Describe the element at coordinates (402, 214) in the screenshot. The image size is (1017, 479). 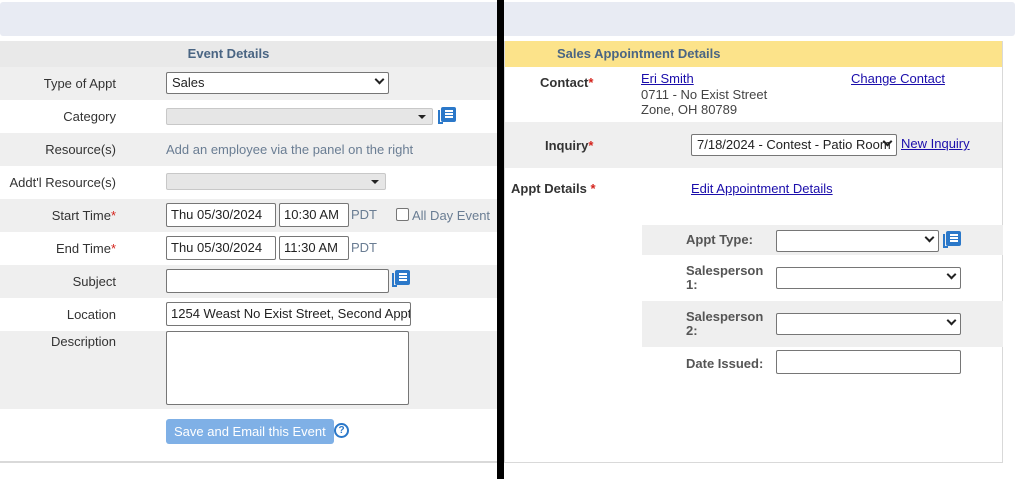
I see `all-day-checkbox` at that location.